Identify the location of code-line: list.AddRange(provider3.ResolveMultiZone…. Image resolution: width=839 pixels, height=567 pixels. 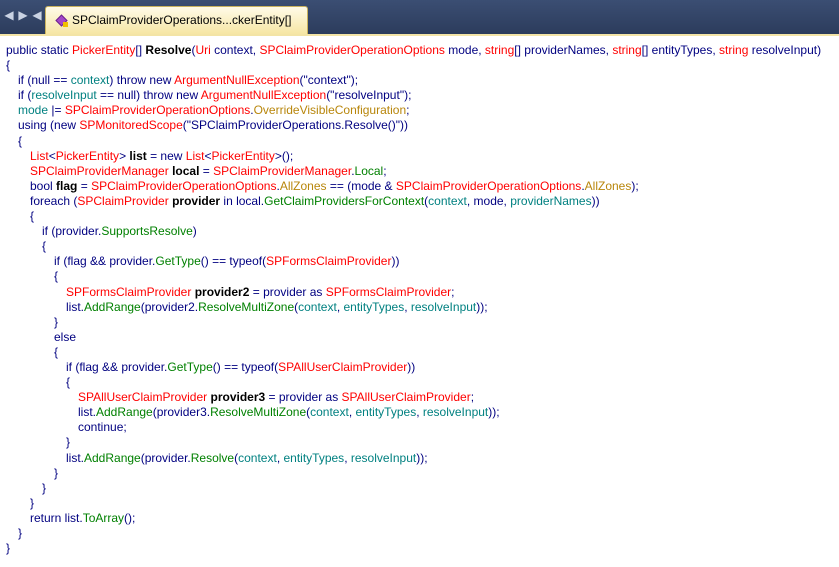
(422, 412).